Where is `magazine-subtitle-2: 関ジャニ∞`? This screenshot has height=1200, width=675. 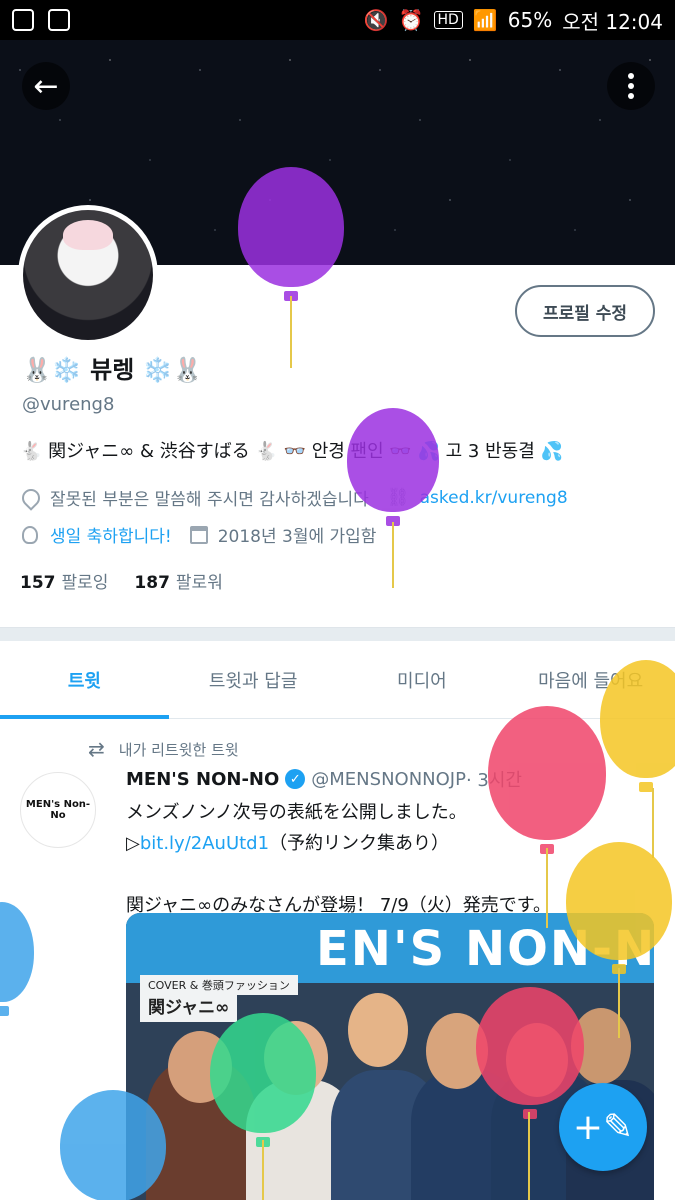 magazine-subtitle-2: 関ジャニ∞ is located at coordinates (189, 1007).